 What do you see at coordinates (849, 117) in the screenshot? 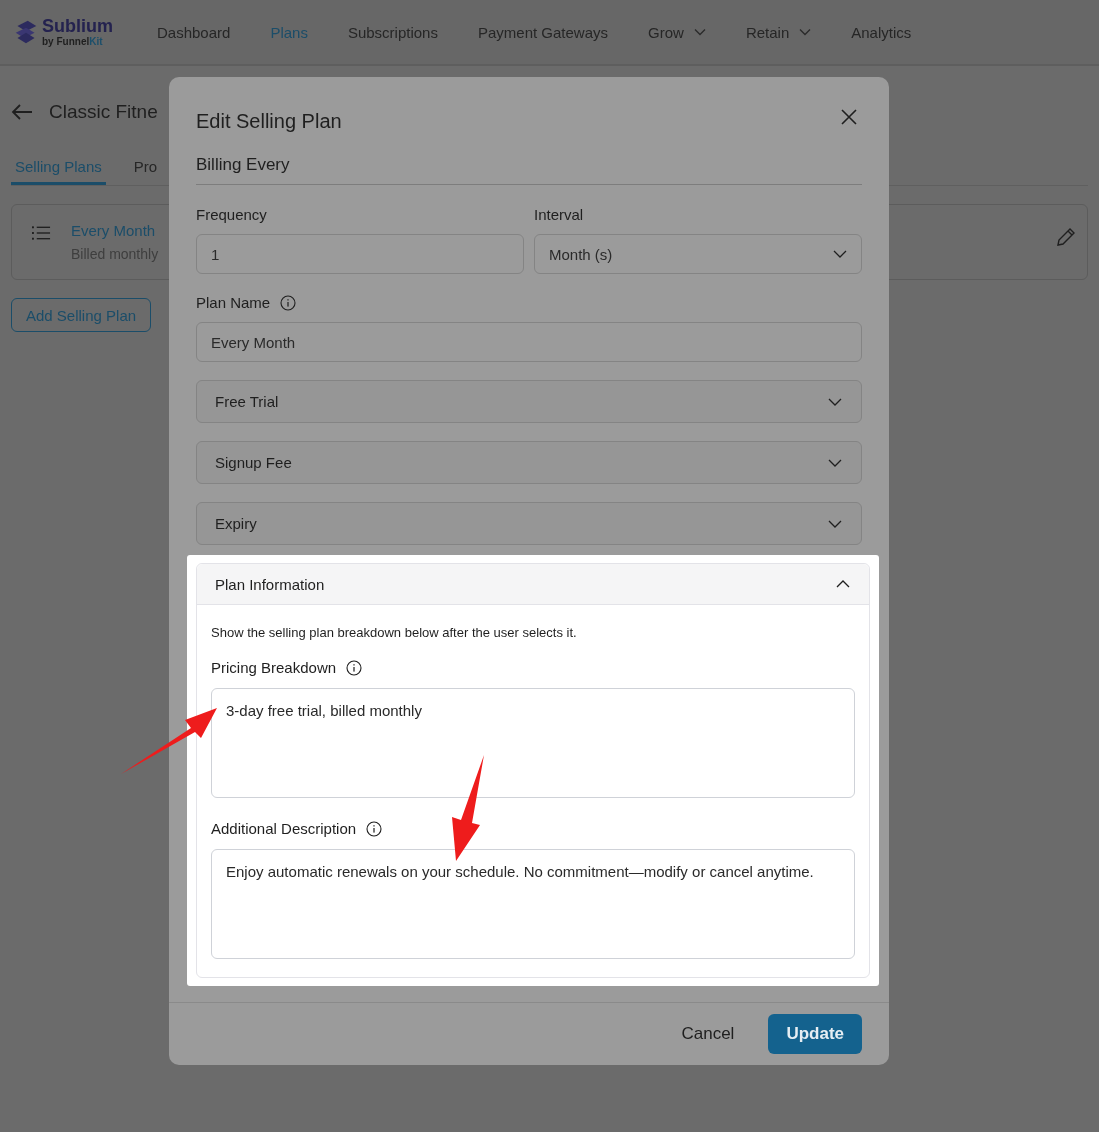
I see `close-icon` at bounding box center [849, 117].